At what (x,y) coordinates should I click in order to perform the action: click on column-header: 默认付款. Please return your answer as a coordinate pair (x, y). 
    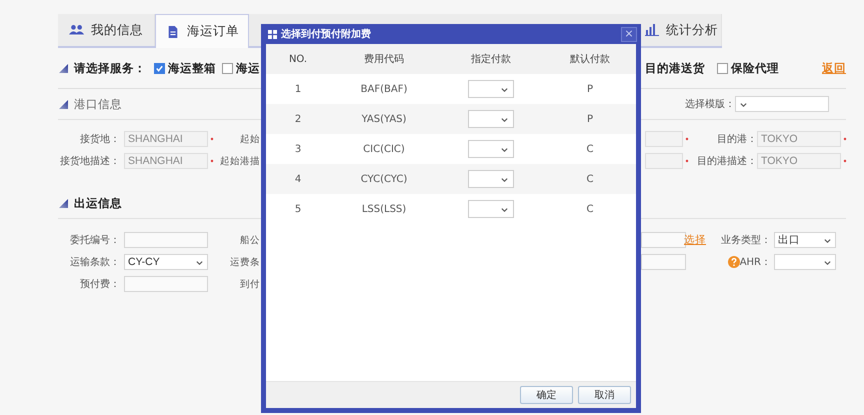
    Looking at the image, I should click on (590, 59).